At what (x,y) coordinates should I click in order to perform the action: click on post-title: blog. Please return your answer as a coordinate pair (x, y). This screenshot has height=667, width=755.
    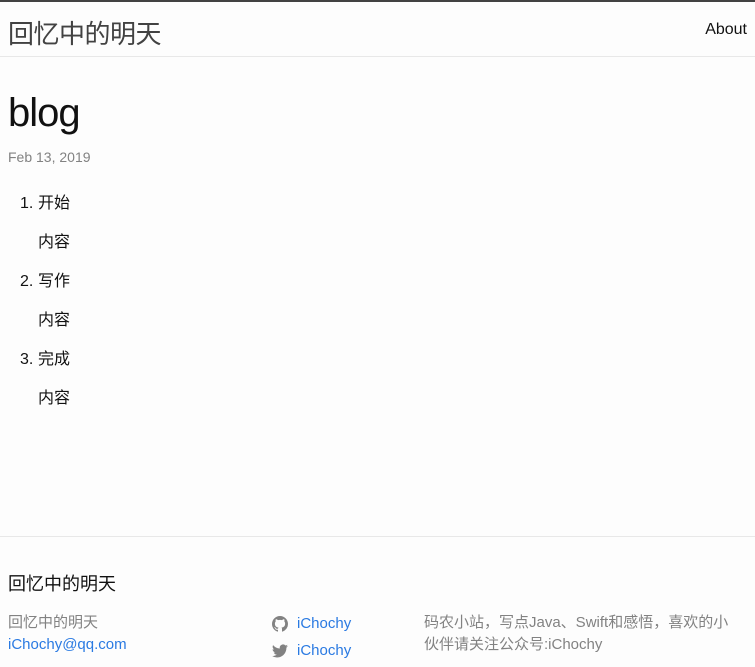
    Looking at the image, I should click on (44, 113).